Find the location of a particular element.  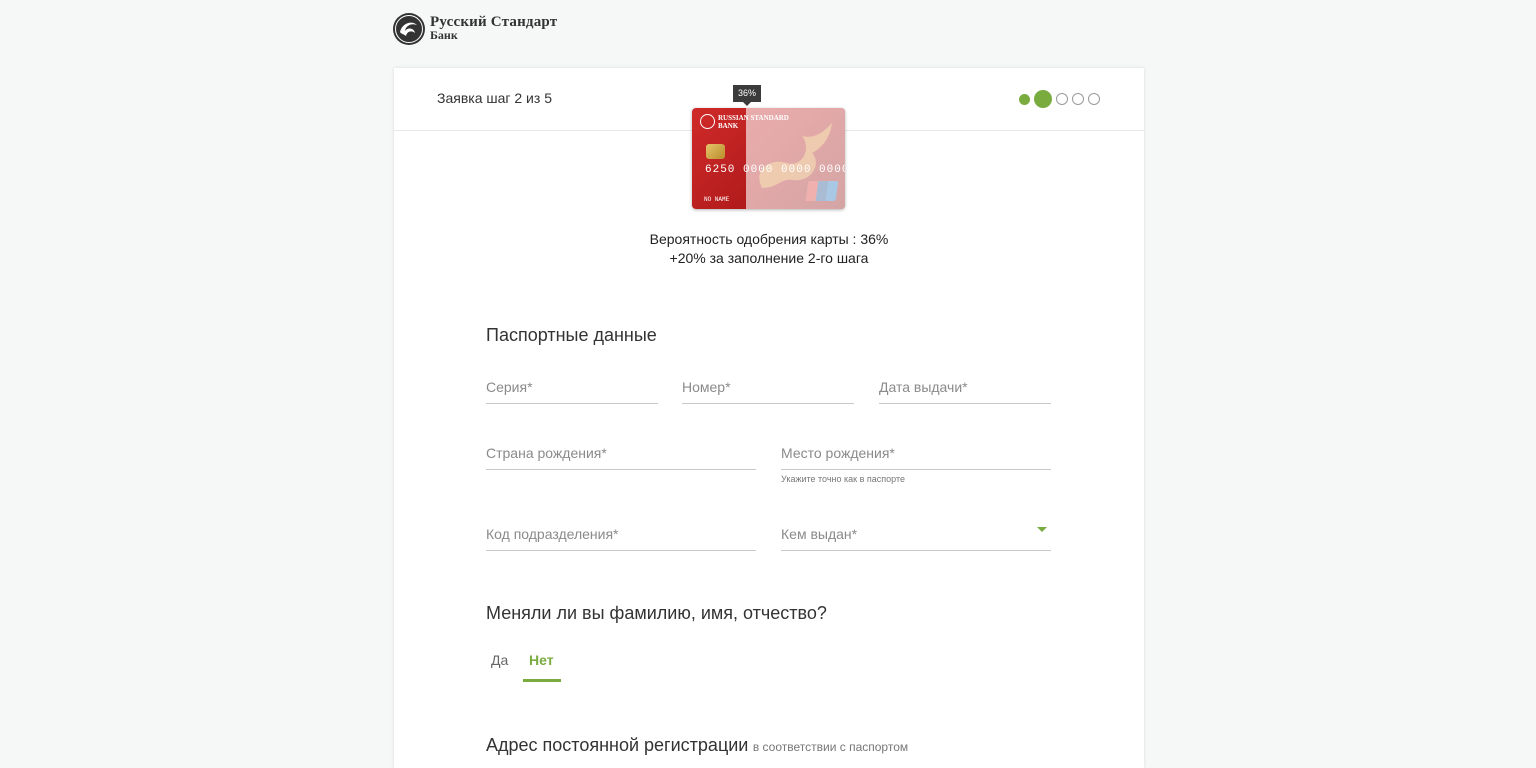

department-code-field is located at coordinates (621, 535).